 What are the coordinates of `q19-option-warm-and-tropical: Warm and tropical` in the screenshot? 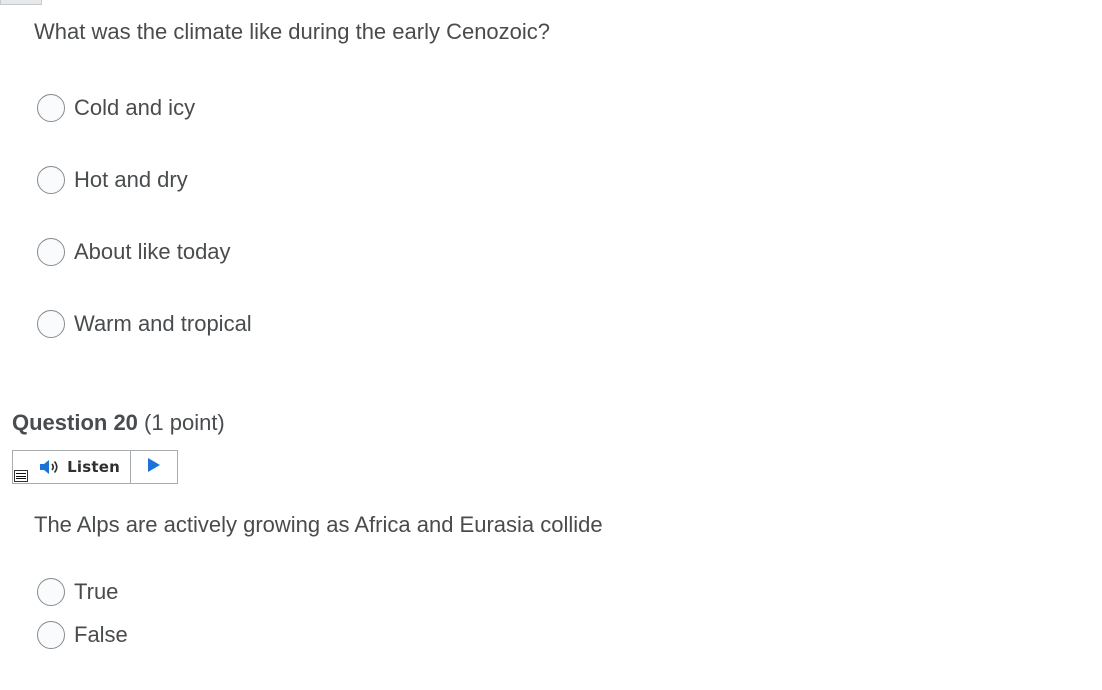 It's located at (144, 324).